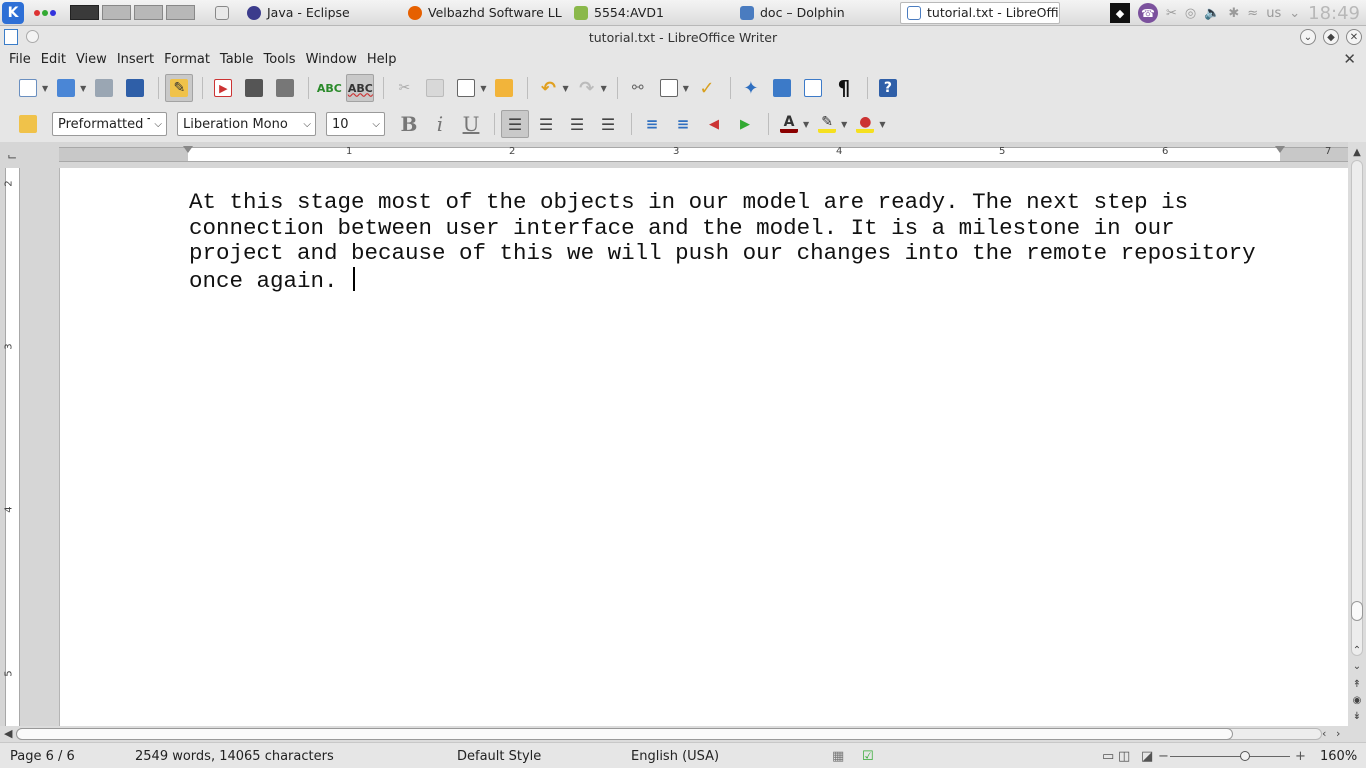  Describe the element at coordinates (329, 88) in the screenshot. I see `spellcheck-button: ABC` at that location.